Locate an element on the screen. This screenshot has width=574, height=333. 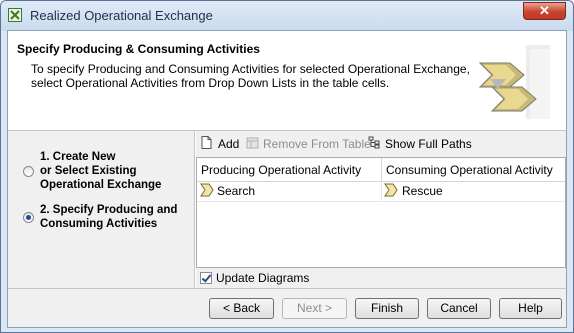
add-icon is located at coordinates (206, 142).